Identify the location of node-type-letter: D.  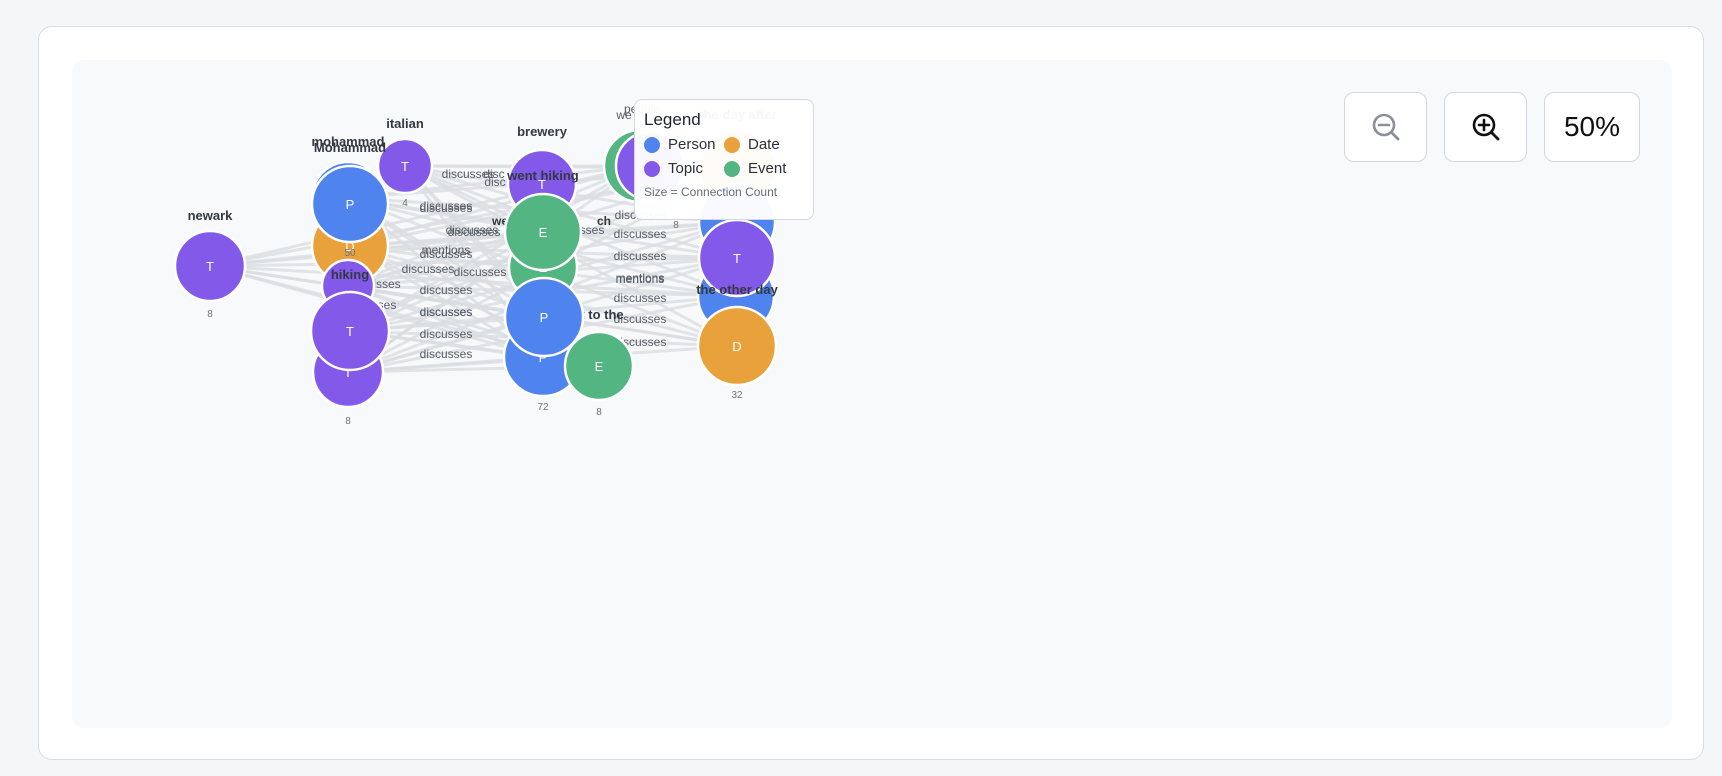
(736, 346).